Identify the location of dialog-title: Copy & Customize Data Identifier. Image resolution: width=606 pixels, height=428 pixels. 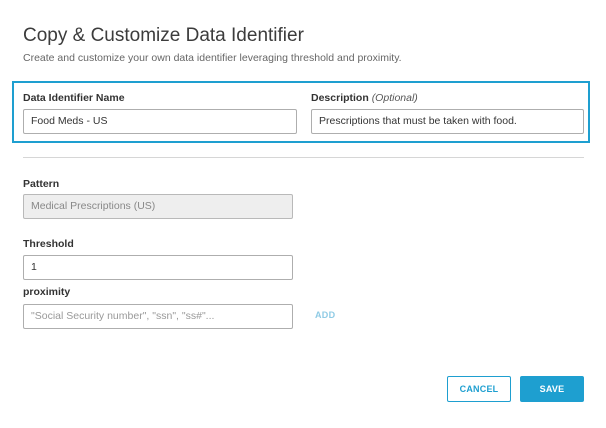
(163, 35).